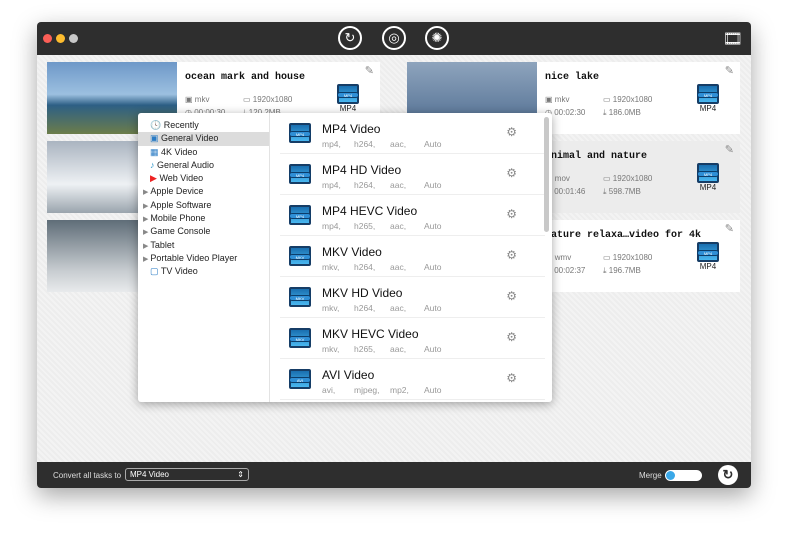  Describe the element at coordinates (149, 474) in the screenshot. I see `convert-format-value: MP4 Video` at that location.